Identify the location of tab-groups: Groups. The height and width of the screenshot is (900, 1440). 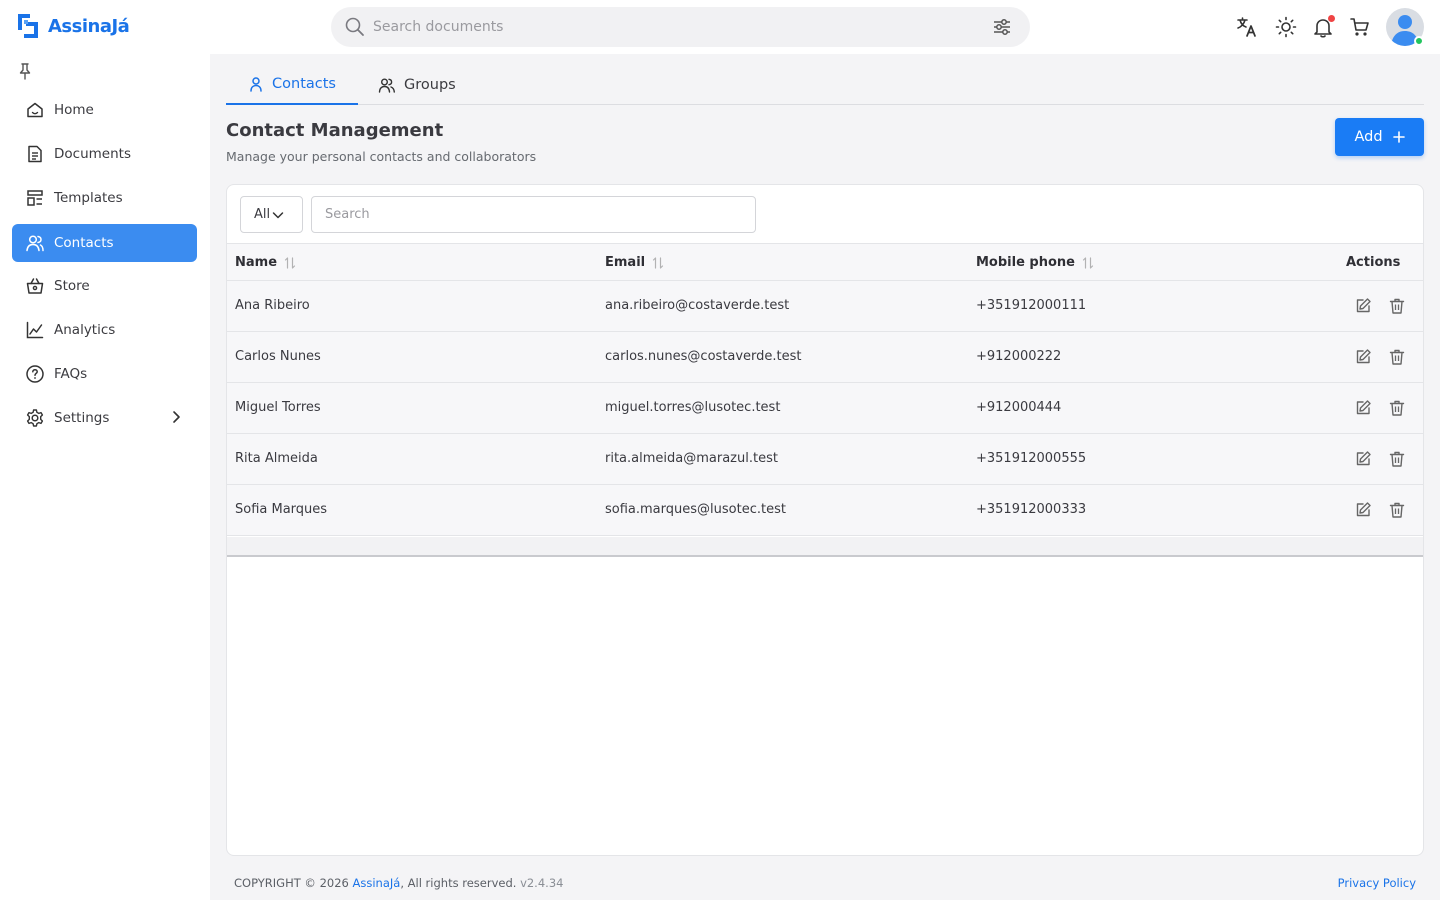
(417, 84).